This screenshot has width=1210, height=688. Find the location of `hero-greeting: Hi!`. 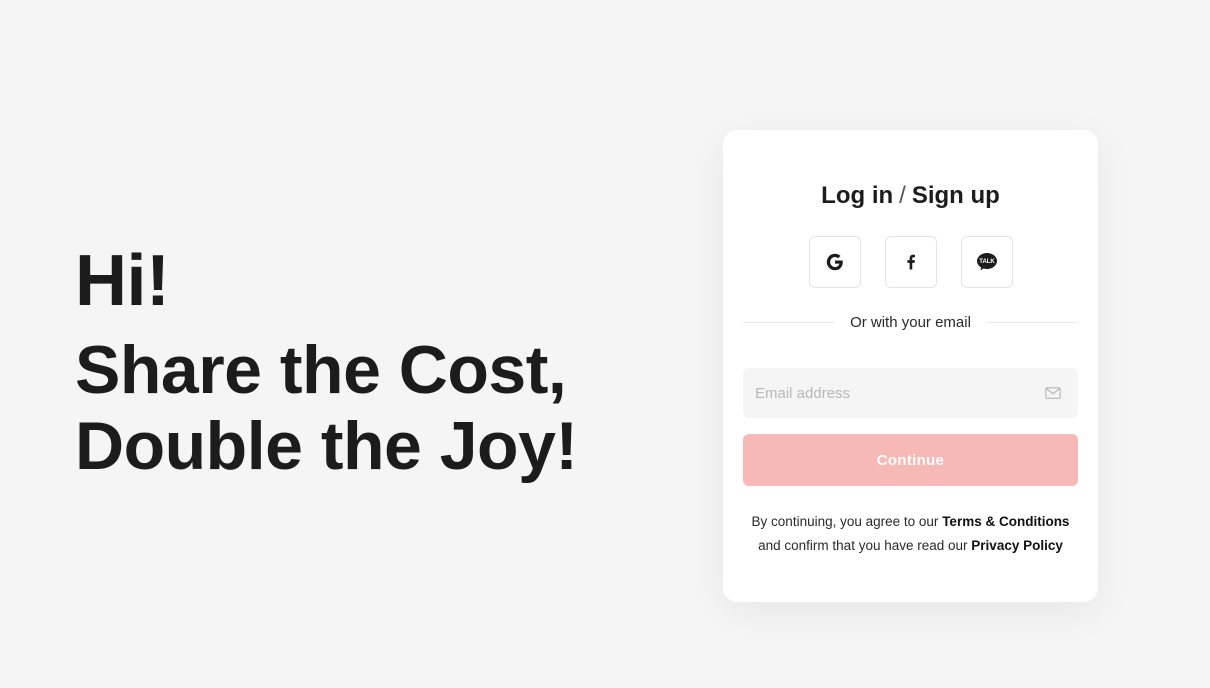

hero-greeting: Hi! is located at coordinates (122, 281).